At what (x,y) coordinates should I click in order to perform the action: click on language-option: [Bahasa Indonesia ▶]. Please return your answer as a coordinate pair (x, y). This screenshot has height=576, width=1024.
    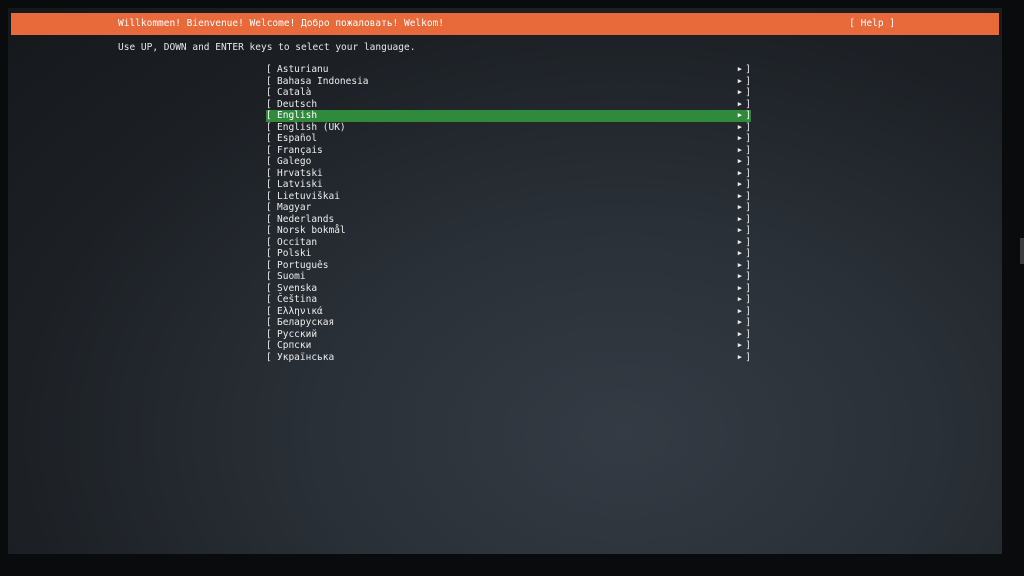
    Looking at the image, I should click on (508, 82).